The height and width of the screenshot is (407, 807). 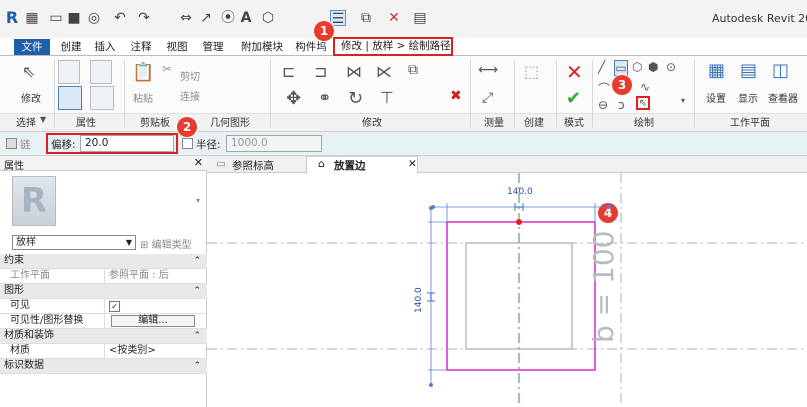 What do you see at coordinates (671, 67) in the screenshot?
I see `circle-icon: ⊙` at bounding box center [671, 67].